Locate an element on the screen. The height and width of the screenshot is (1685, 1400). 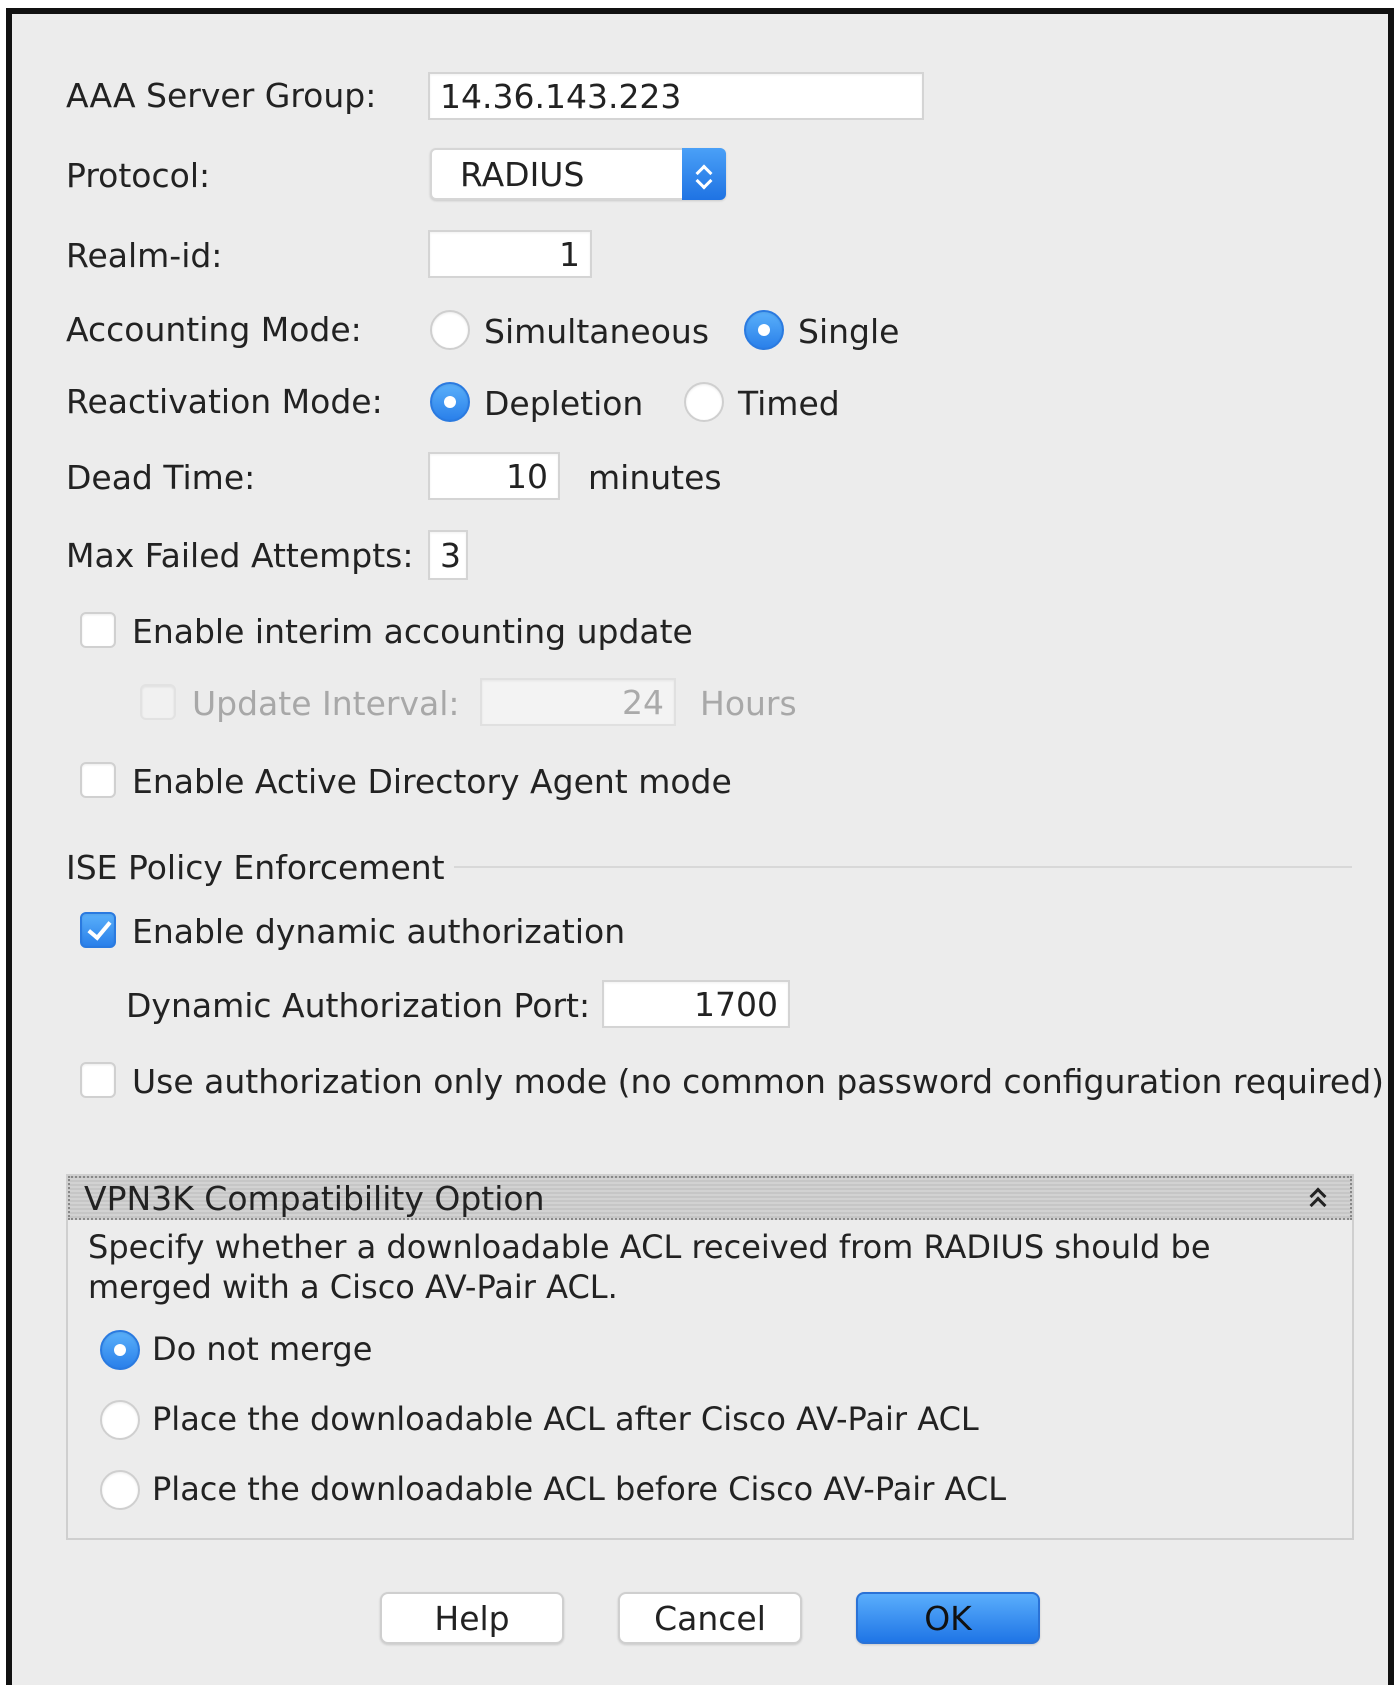
accounting-single-radio is located at coordinates (764, 330).